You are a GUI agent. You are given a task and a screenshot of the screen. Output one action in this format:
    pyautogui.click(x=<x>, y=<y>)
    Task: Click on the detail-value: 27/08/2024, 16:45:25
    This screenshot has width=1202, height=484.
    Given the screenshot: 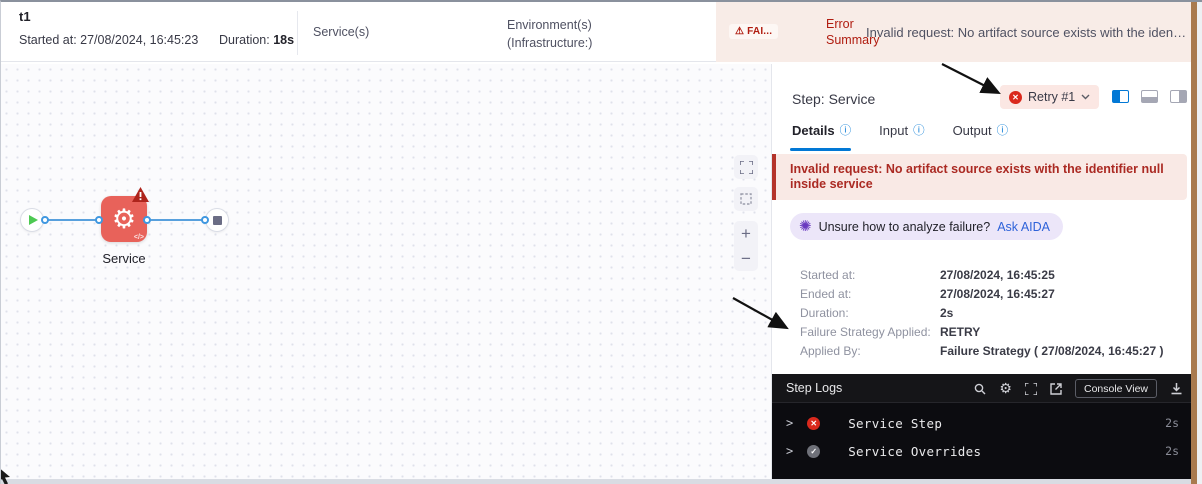 What is the action you would take?
    pyautogui.click(x=997, y=275)
    